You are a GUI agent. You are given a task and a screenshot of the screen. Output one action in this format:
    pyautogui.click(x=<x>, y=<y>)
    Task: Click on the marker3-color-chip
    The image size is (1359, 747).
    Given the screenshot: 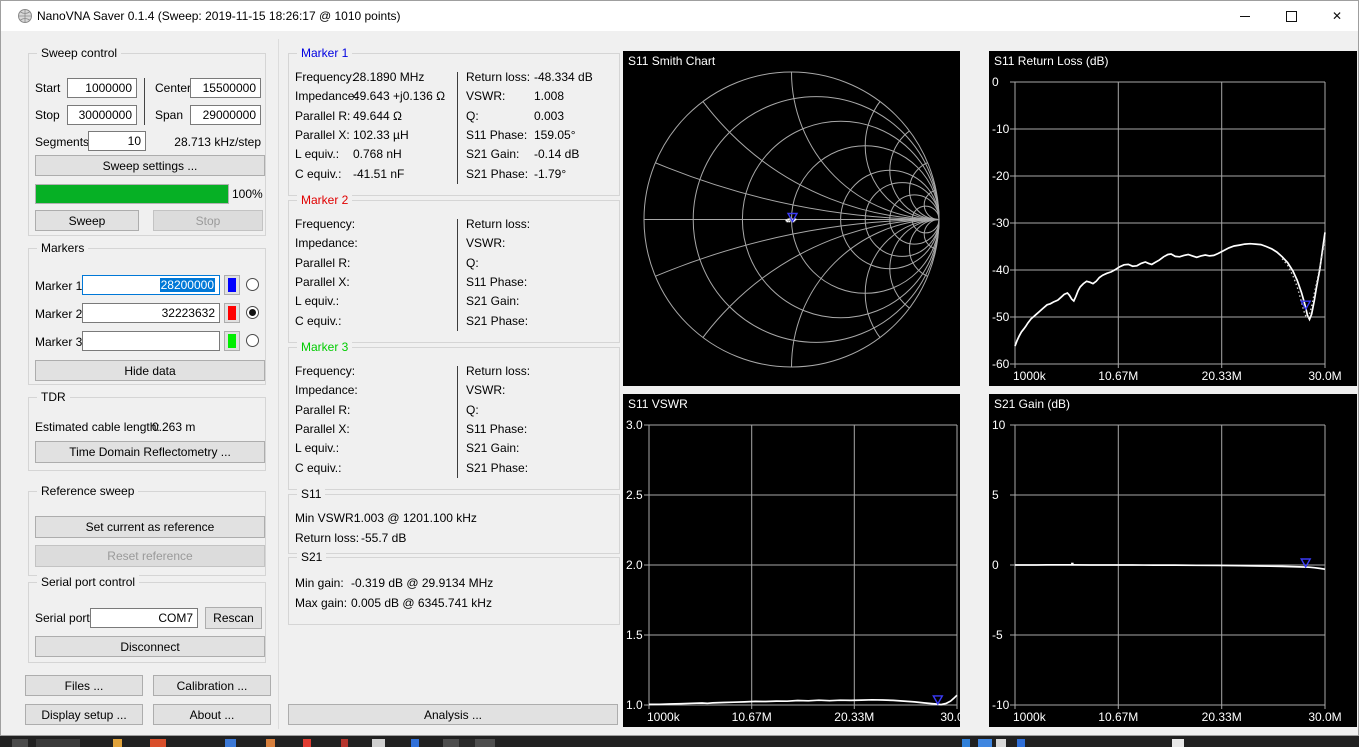 What is the action you would take?
    pyautogui.click(x=232, y=341)
    